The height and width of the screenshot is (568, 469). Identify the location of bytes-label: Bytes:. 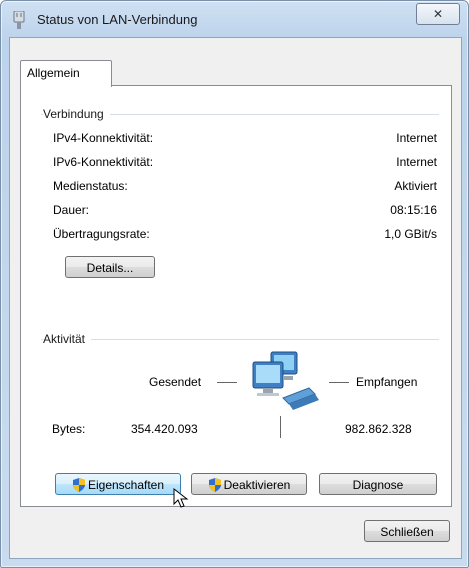
(69, 429).